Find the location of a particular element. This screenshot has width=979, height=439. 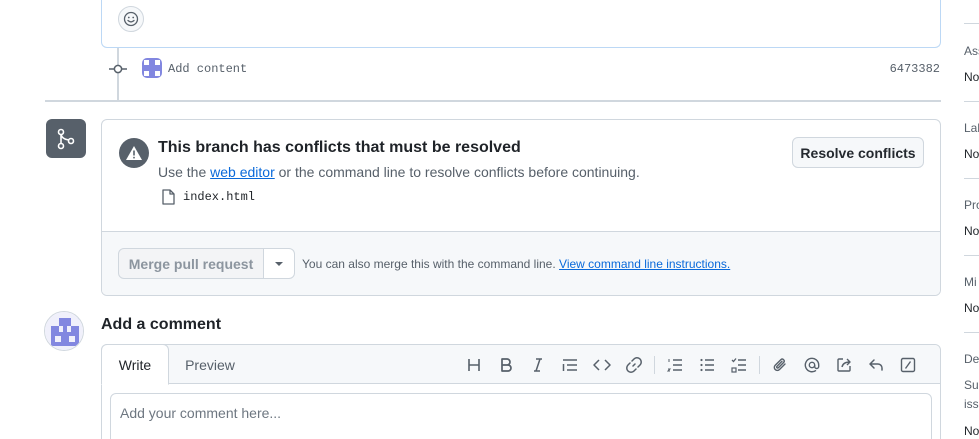

heading-icon is located at coordinates (474, 365).